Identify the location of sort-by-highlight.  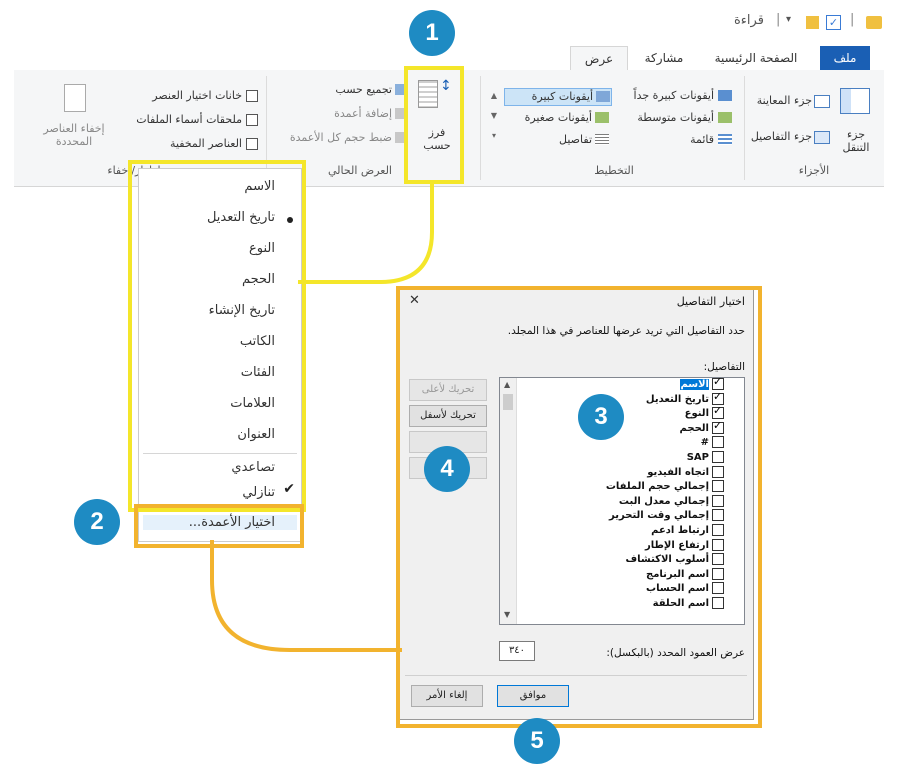
(434, 125).